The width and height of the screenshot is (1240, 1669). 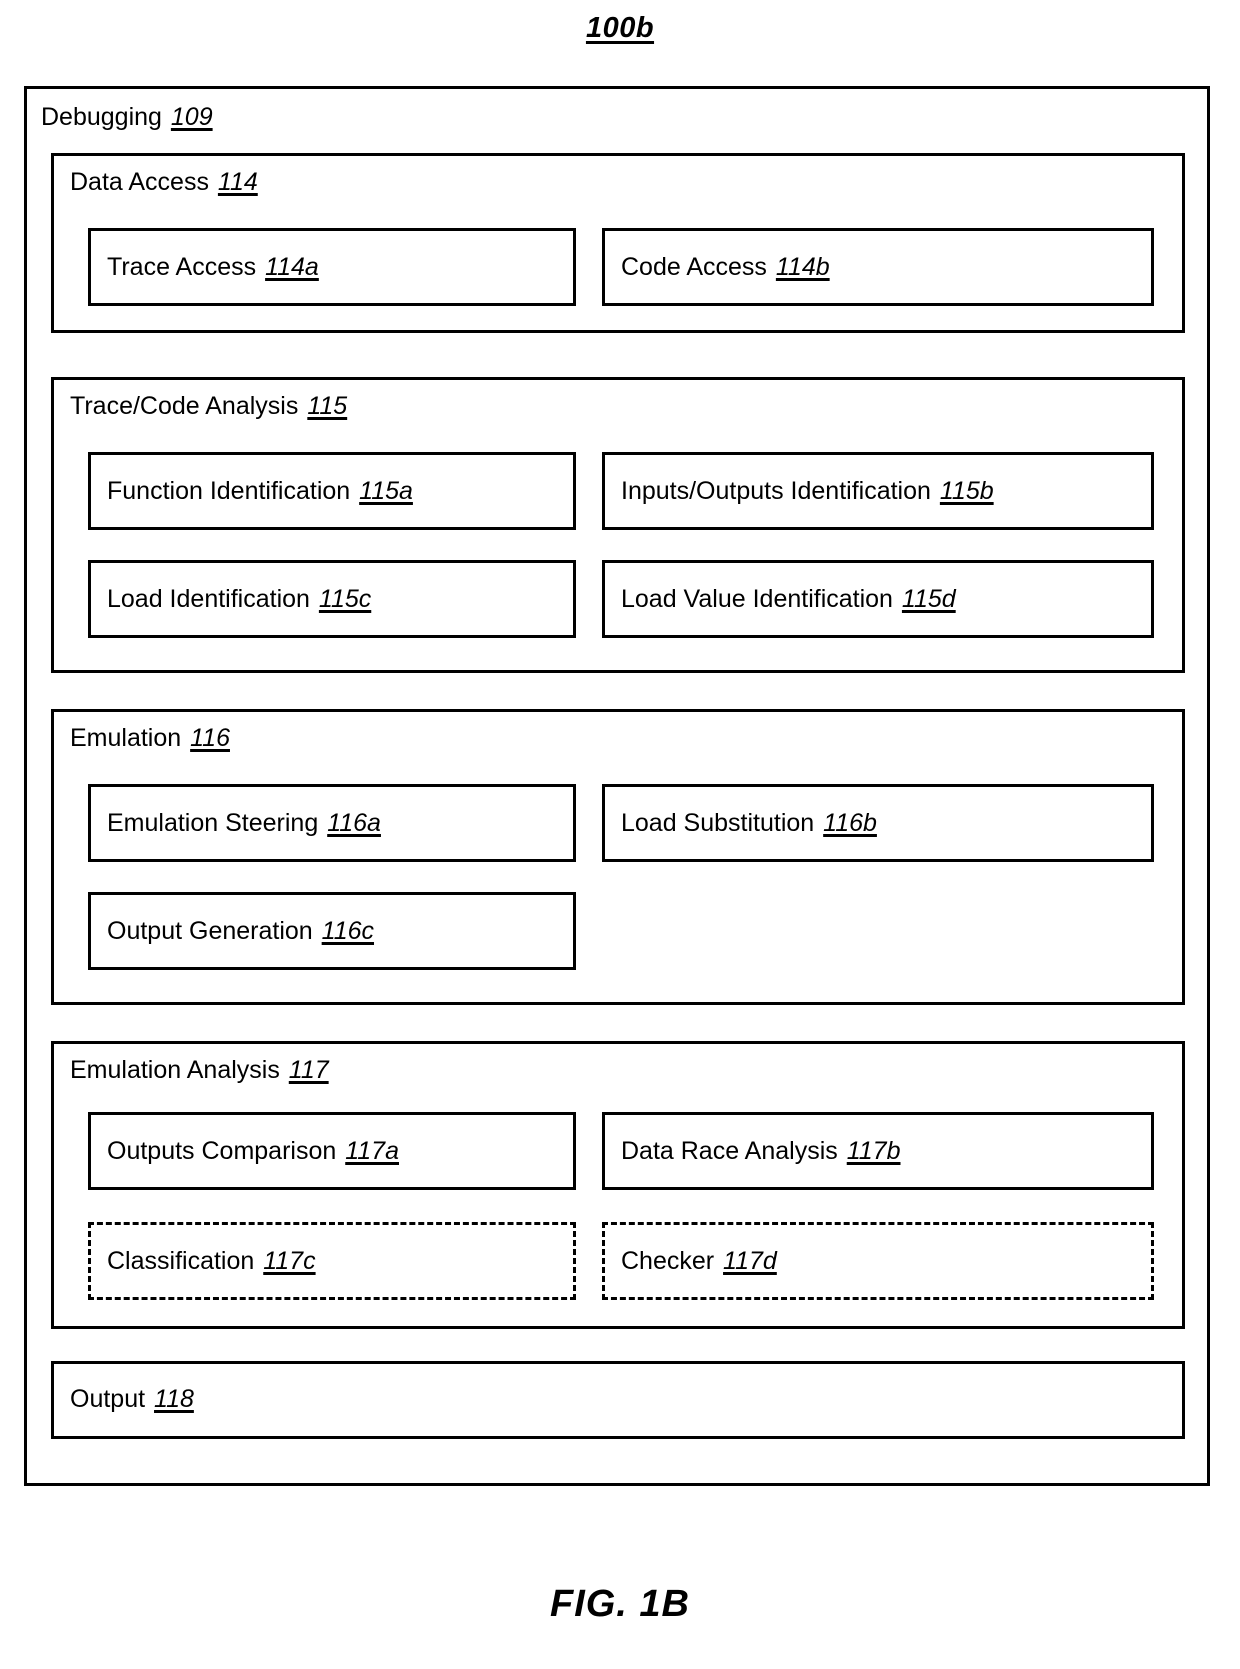 I want to click on group-output-title-text: Output, so click(x=108, y=1399).